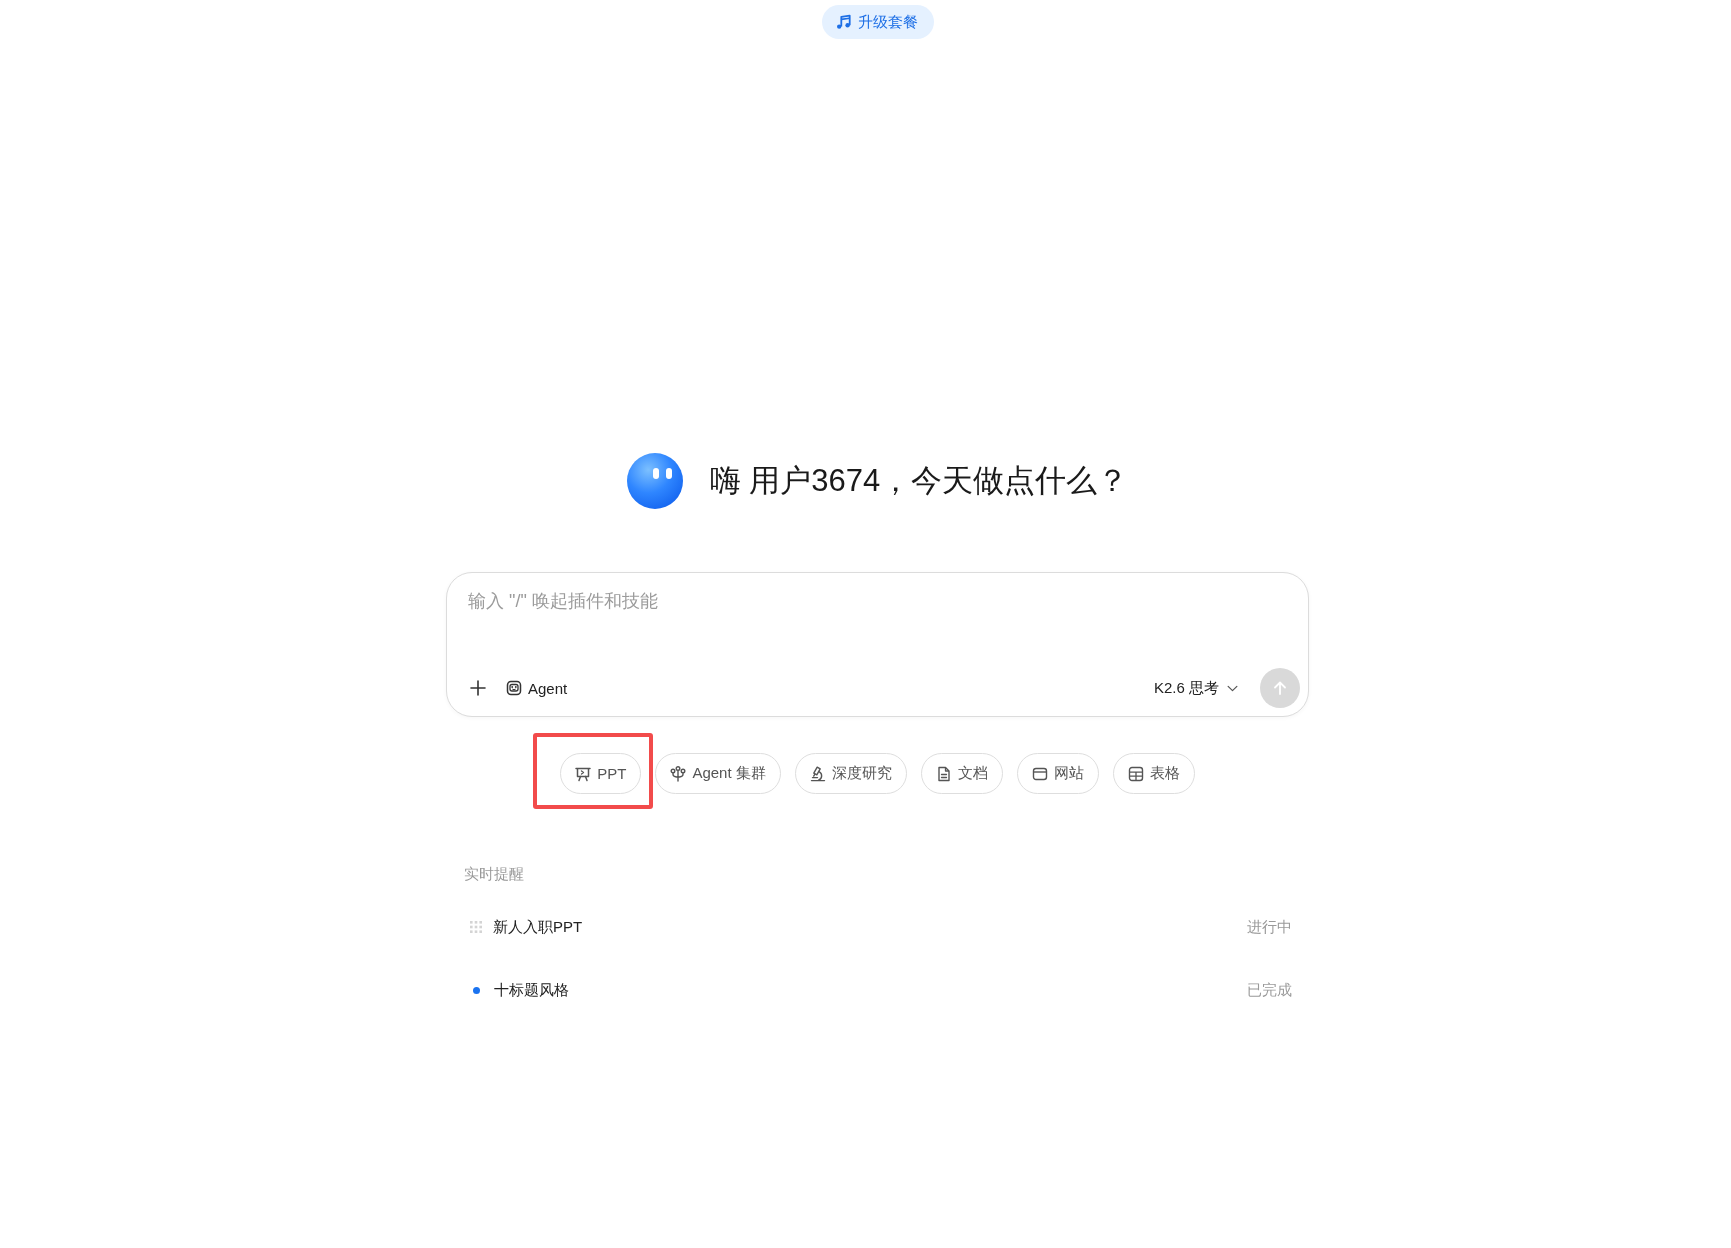 The height and width of the screenshot is (1248, 1731). I want to click on arrow-up-icon, so click(1280, 688).